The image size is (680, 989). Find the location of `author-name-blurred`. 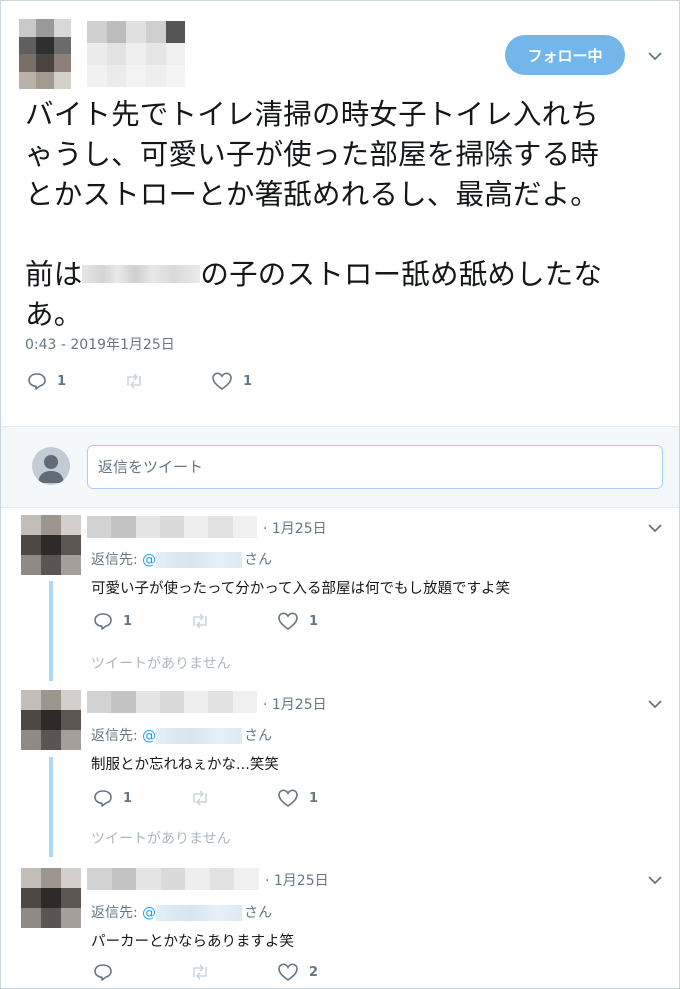

author-name-blurred is located at coordinates (146, 54).